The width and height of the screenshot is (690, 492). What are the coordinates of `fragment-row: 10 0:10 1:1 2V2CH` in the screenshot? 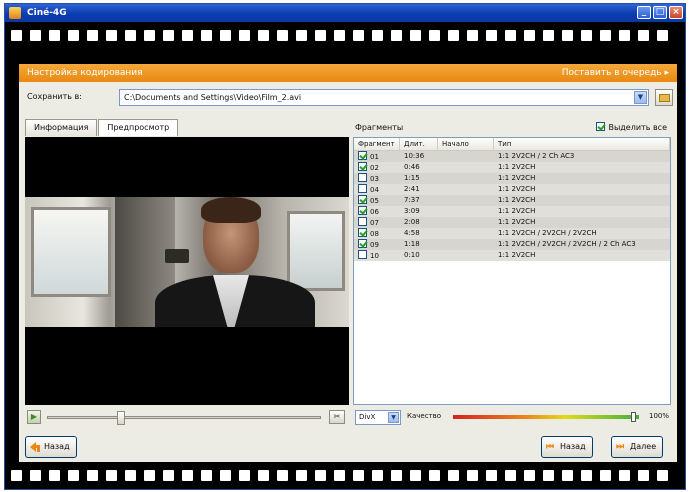 It's located at (512, 255).